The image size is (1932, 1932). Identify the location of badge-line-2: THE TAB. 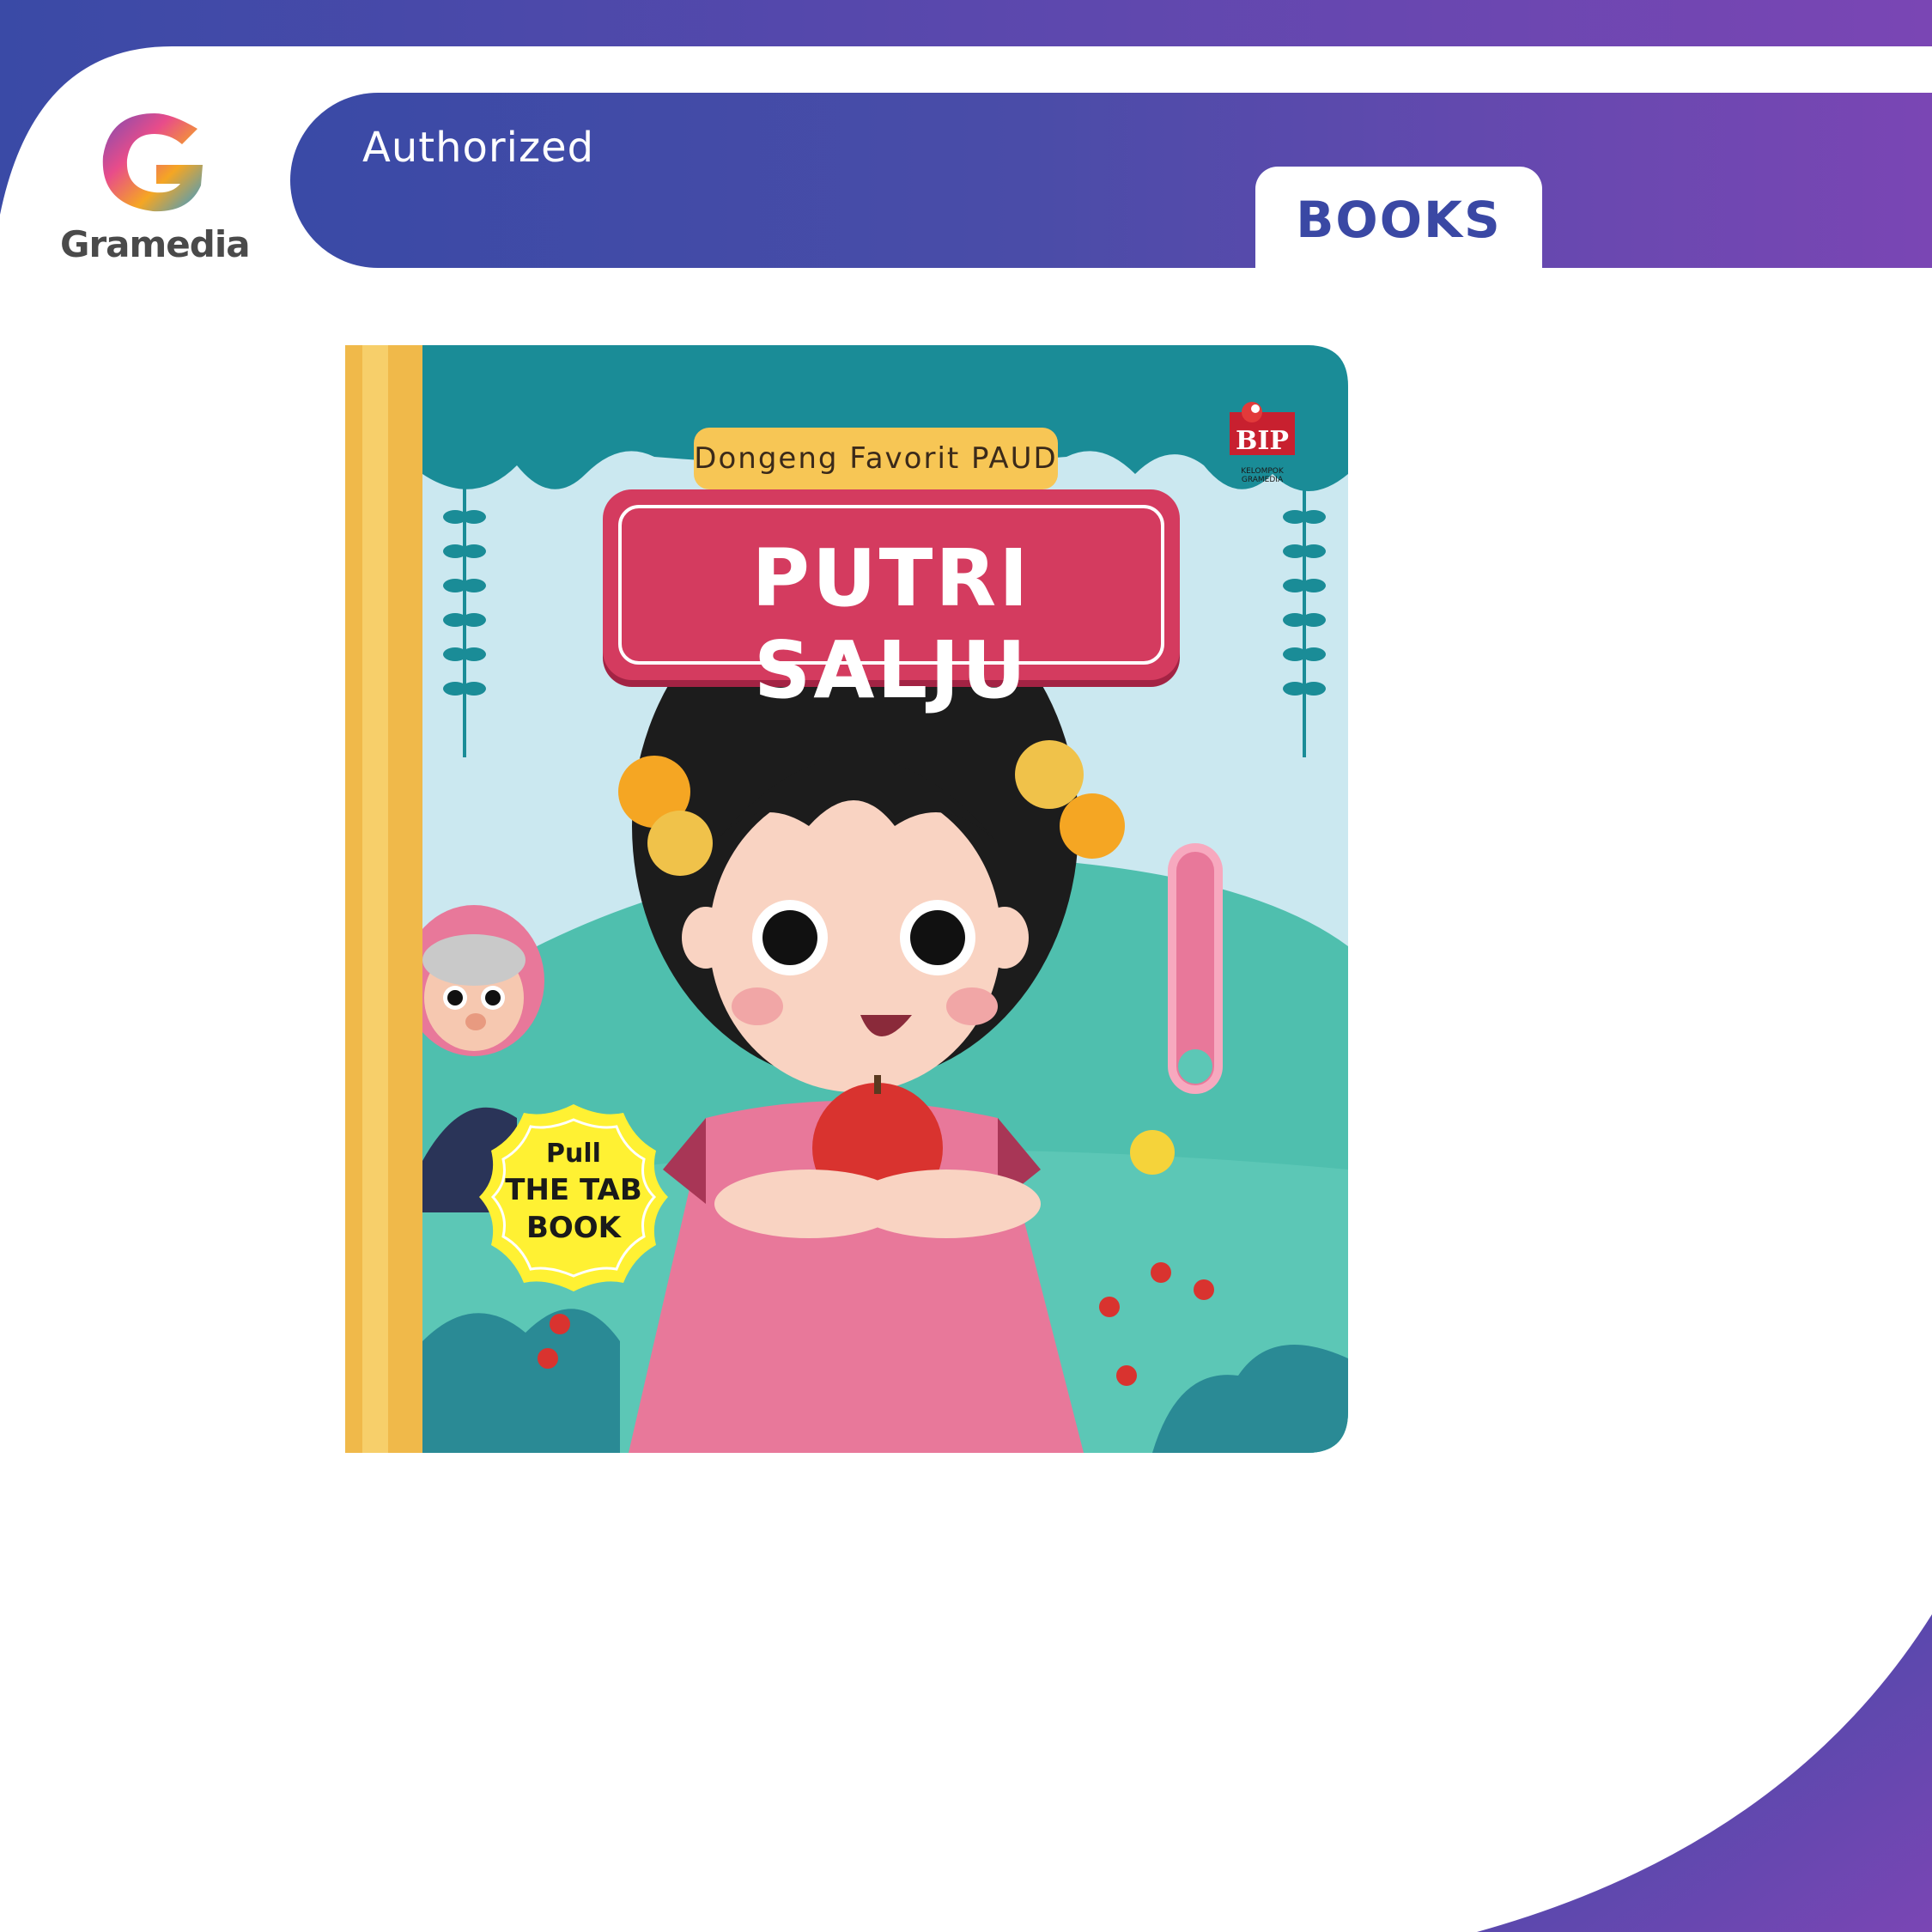
(574, 1190).